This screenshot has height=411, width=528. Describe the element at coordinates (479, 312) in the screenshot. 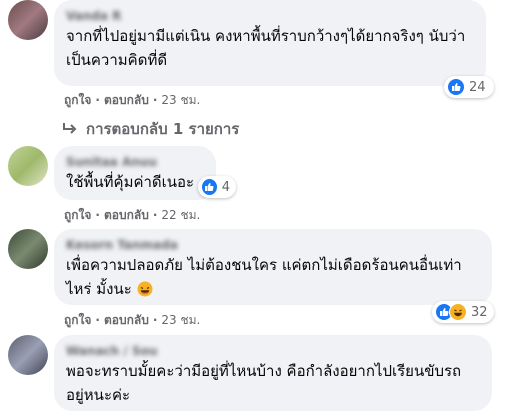

I see `reaction-count: 32` at that location.